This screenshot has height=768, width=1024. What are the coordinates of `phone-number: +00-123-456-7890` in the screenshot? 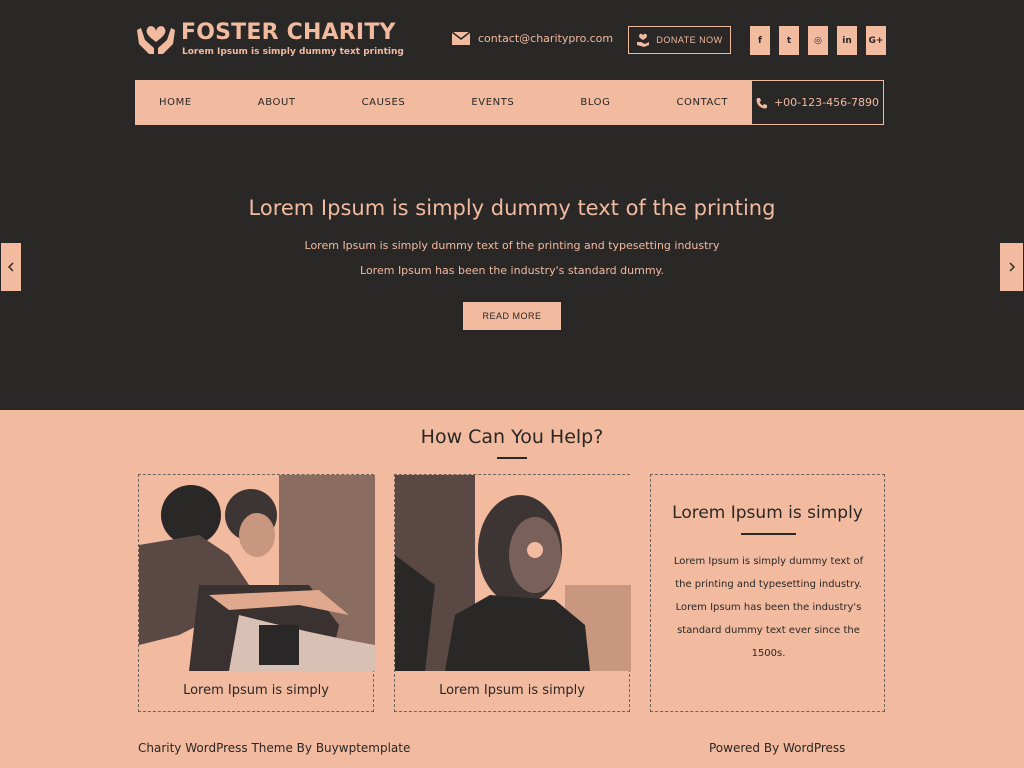 It's located at (817, 102).